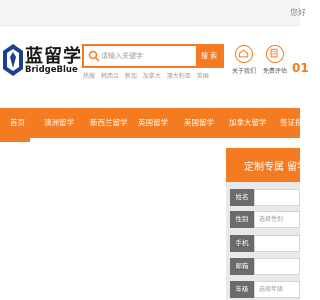  I want to click on hot-link: 加拿大, so click(152, 75).